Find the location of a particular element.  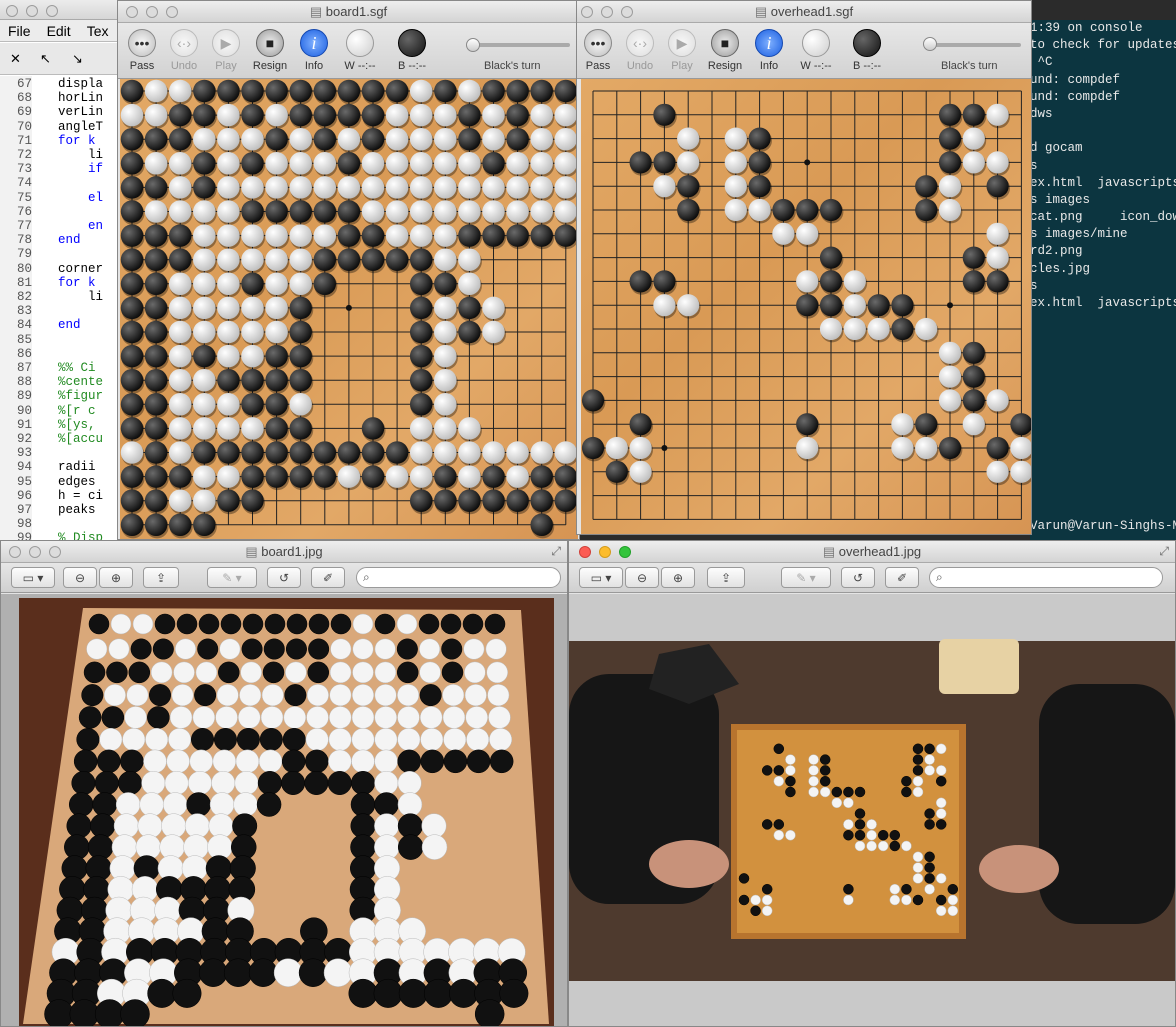

close-icon is located at coordinates (12, 11).